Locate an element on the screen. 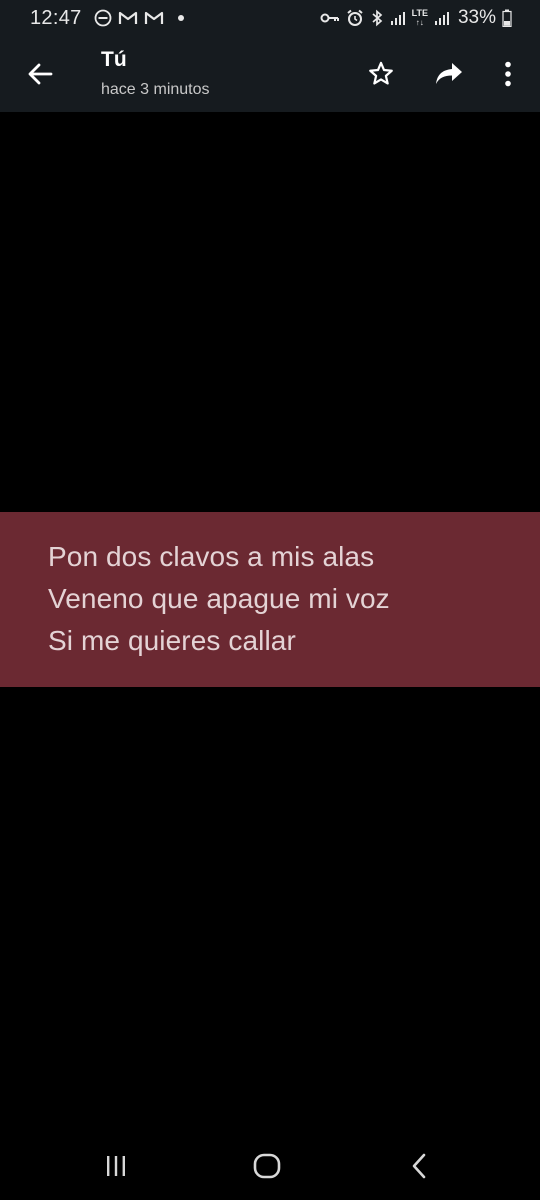  home-icon is located at coordinates (267, 1166).